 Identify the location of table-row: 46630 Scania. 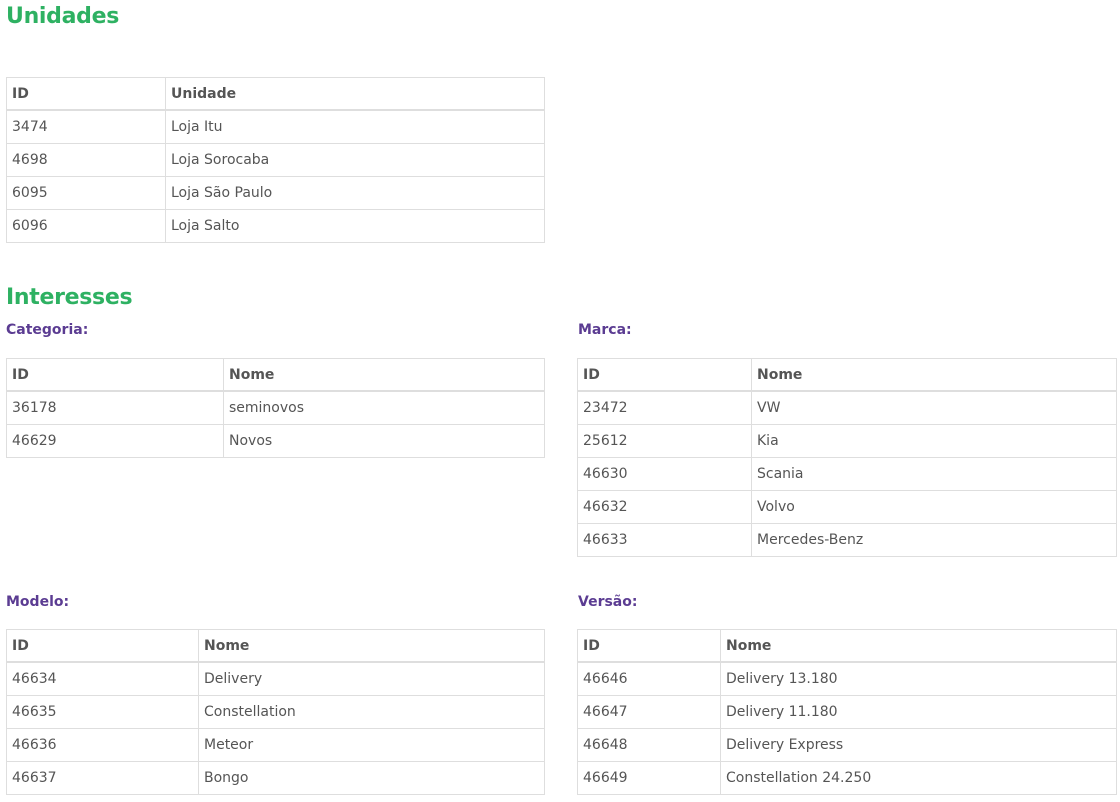
(847, 474).